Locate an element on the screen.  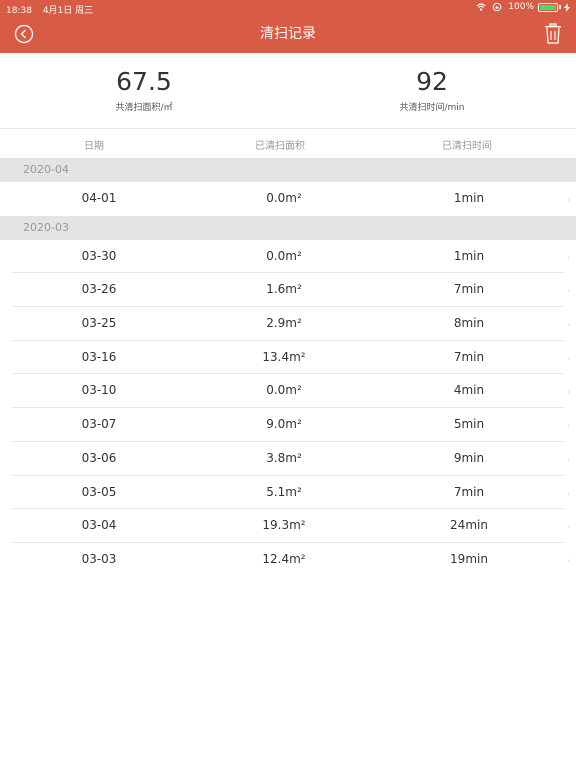
trash-icon is located at coordinates (553, 33).